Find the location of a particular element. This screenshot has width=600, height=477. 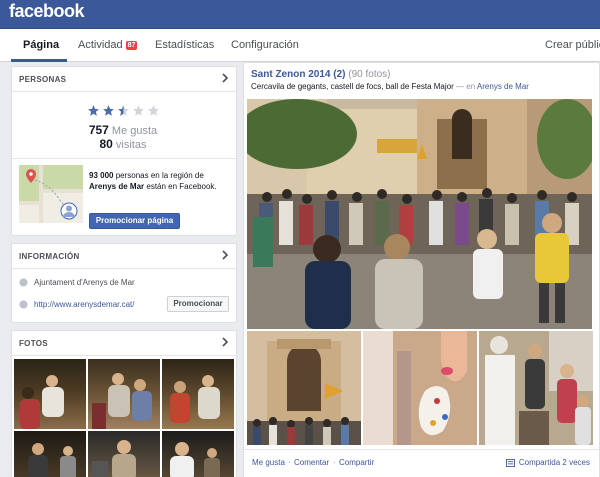

region-name: Arenys de Mar is located at coordinates (117, 186).